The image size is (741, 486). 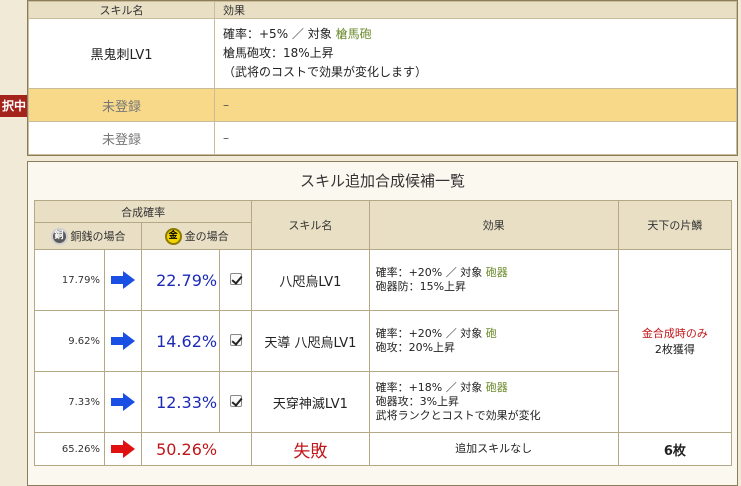 What do you see at coordinates (69, 280) in the screenshot?
I see `copper-rate: 17.79%` at bounding box center [69, 280].